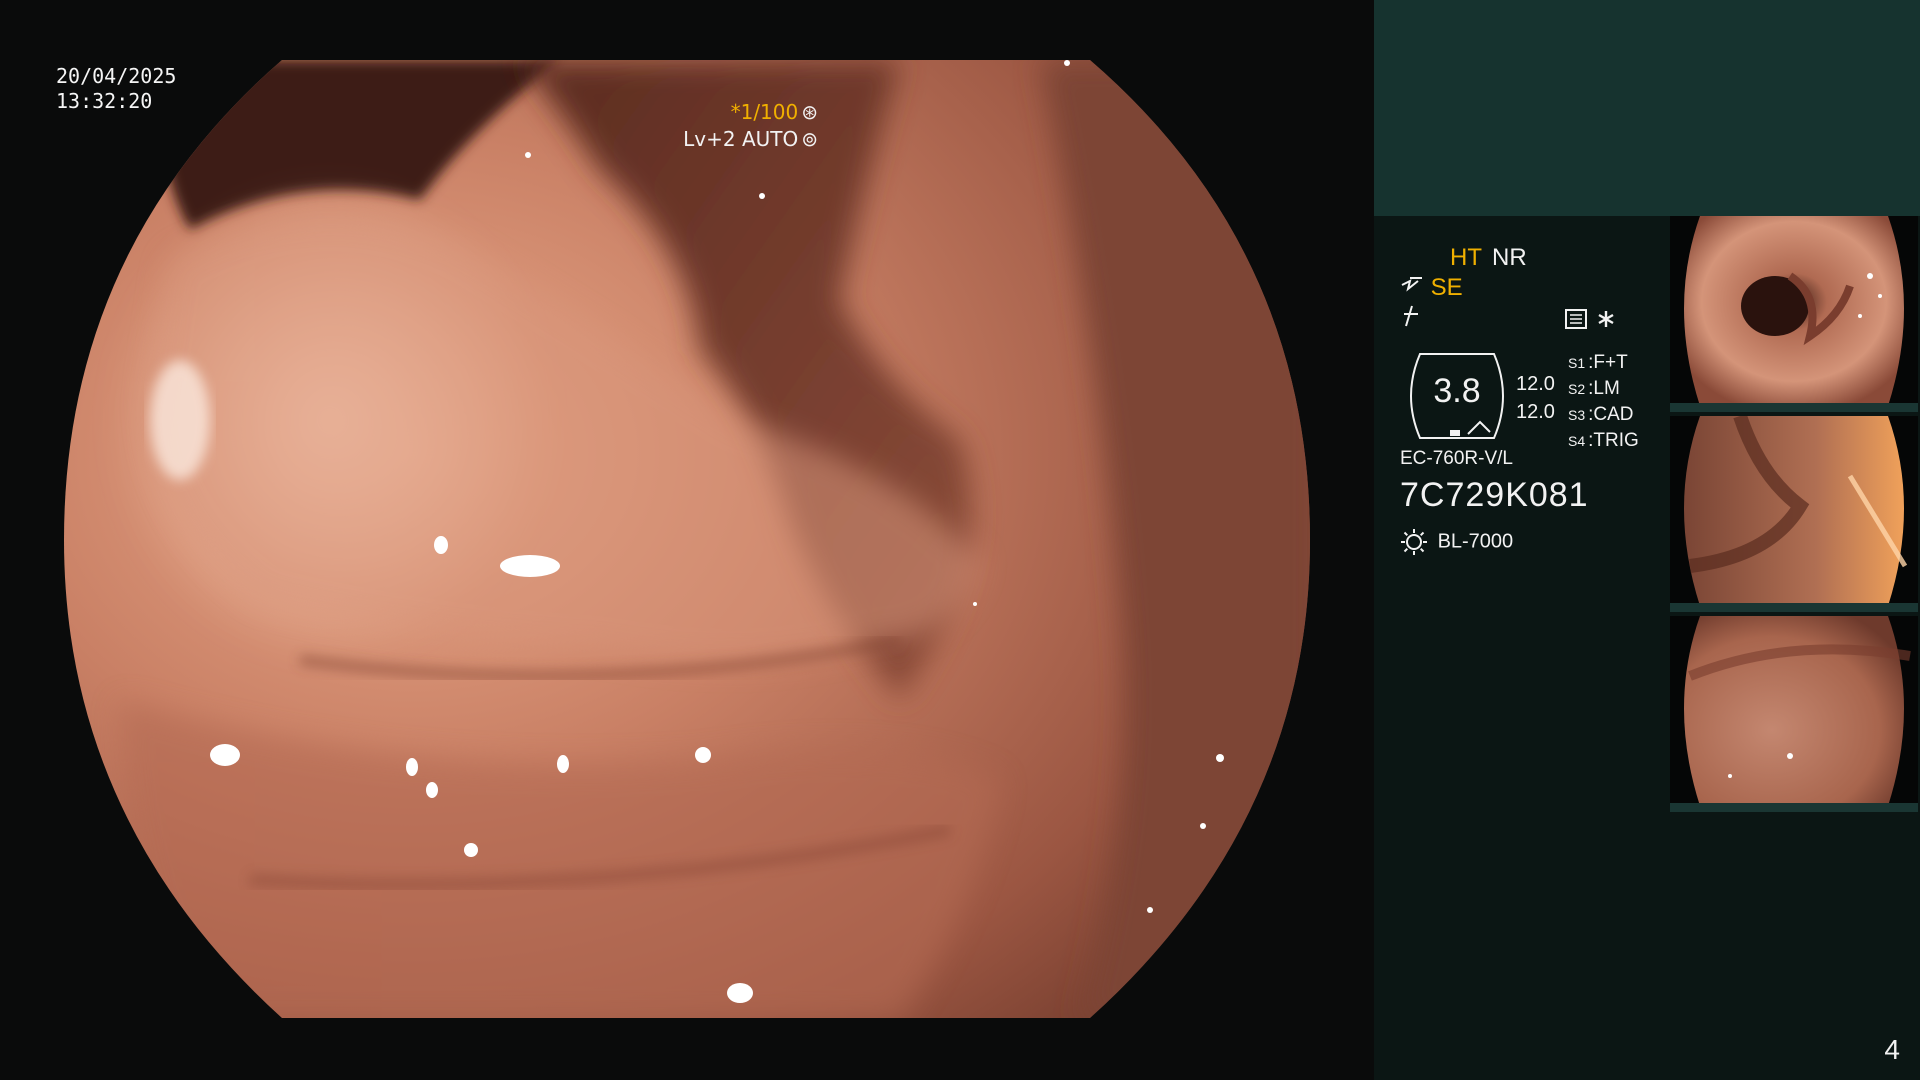 The image size is (1920, 1080). Describe the element at coordinates (1598, 362) in the screenshot. I see `switch-s1: S1:F+T` at that location.